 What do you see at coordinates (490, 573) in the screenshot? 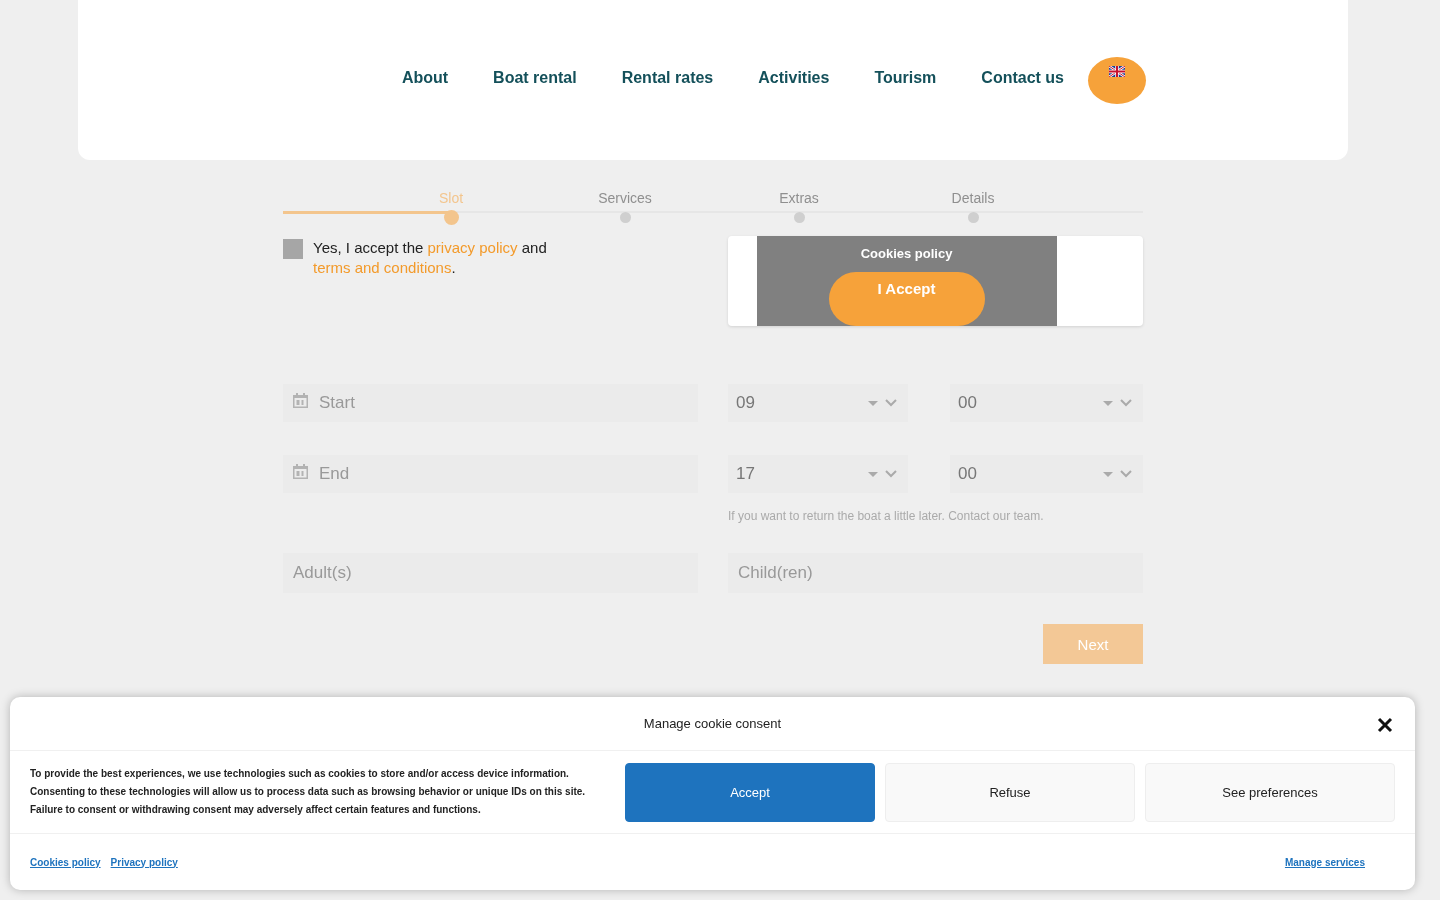
I see `guest-field: Adult(s)` at bounding box center [490, 573].